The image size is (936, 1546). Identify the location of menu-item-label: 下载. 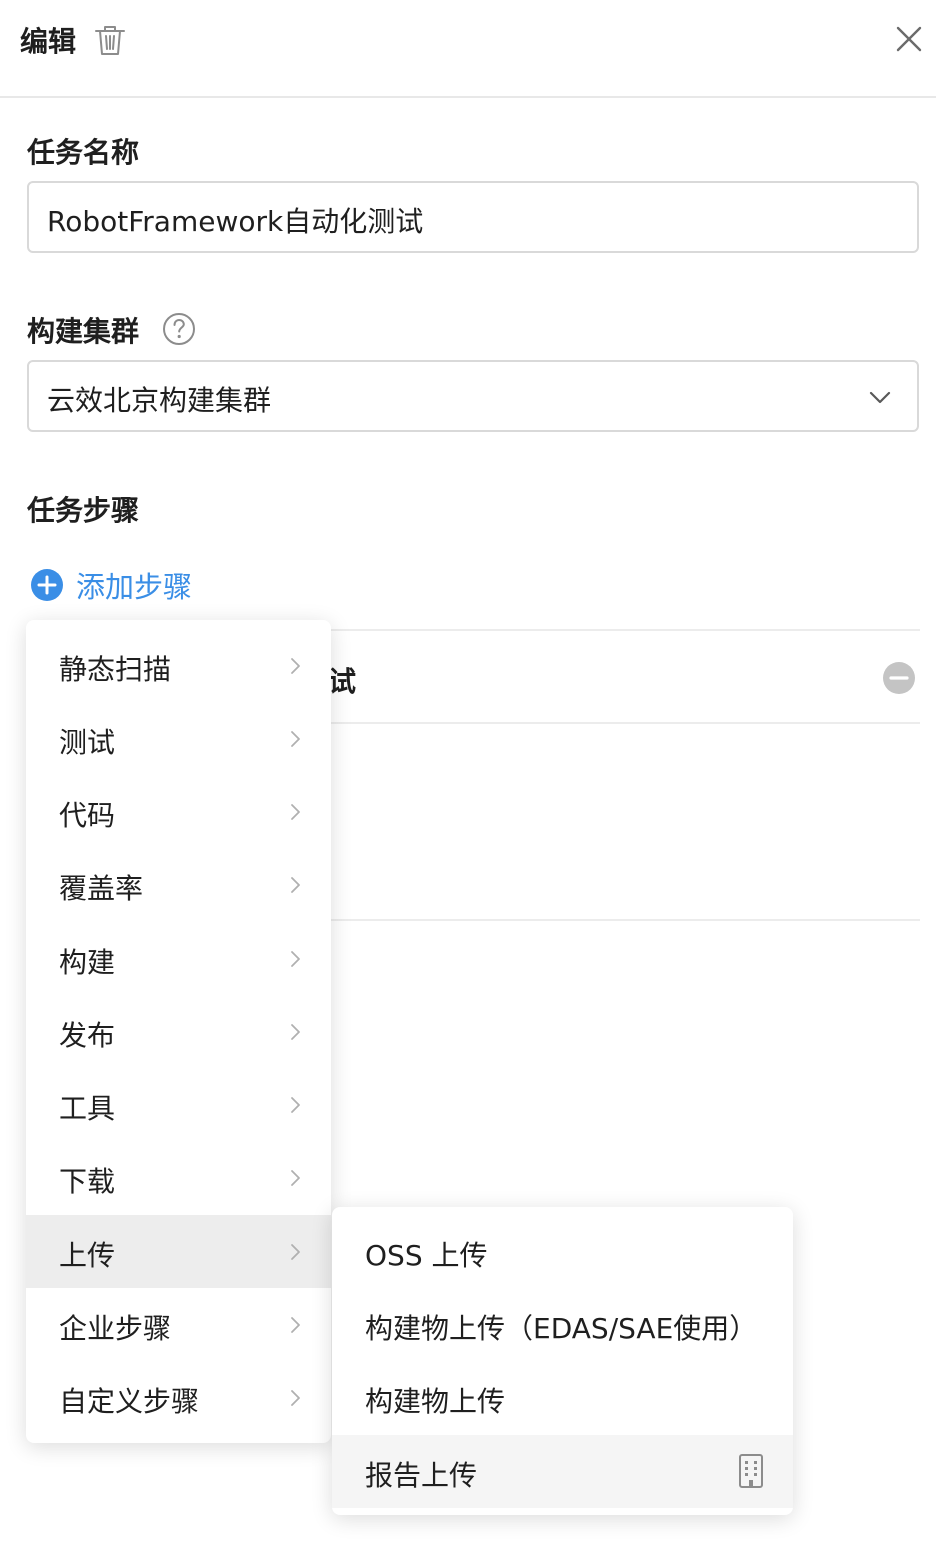
(87, 1181).